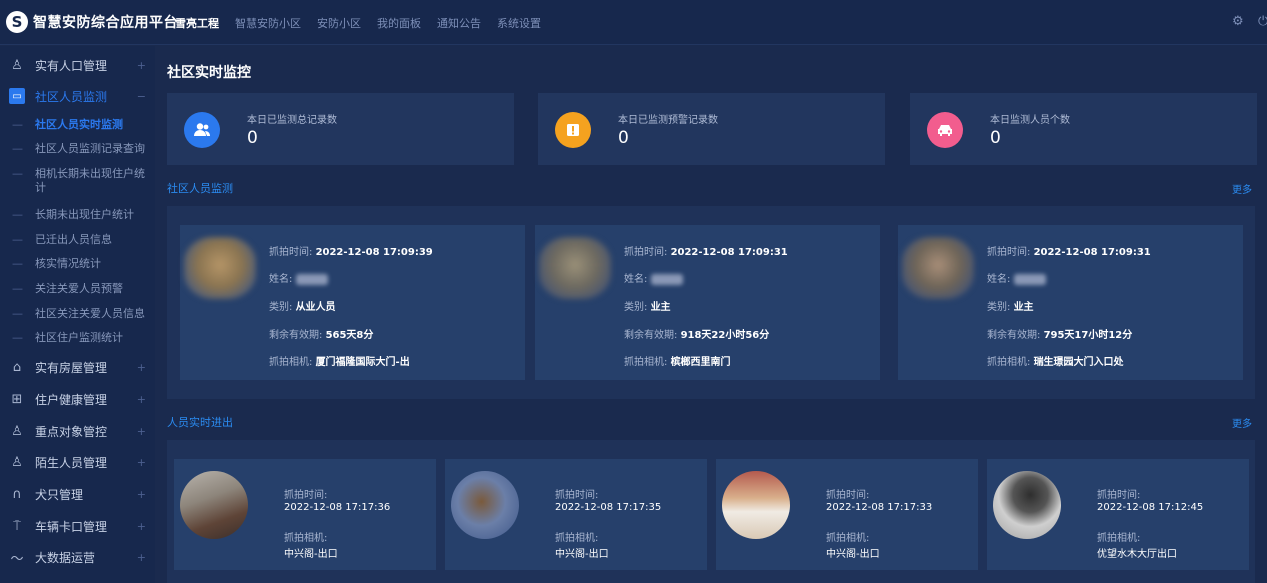 The width and height of the screenshot is (1267, 583). I want to click on sidebar-item-vehicle-gate: ⍑ 车辆卡口管理 +, so click(77, 526).